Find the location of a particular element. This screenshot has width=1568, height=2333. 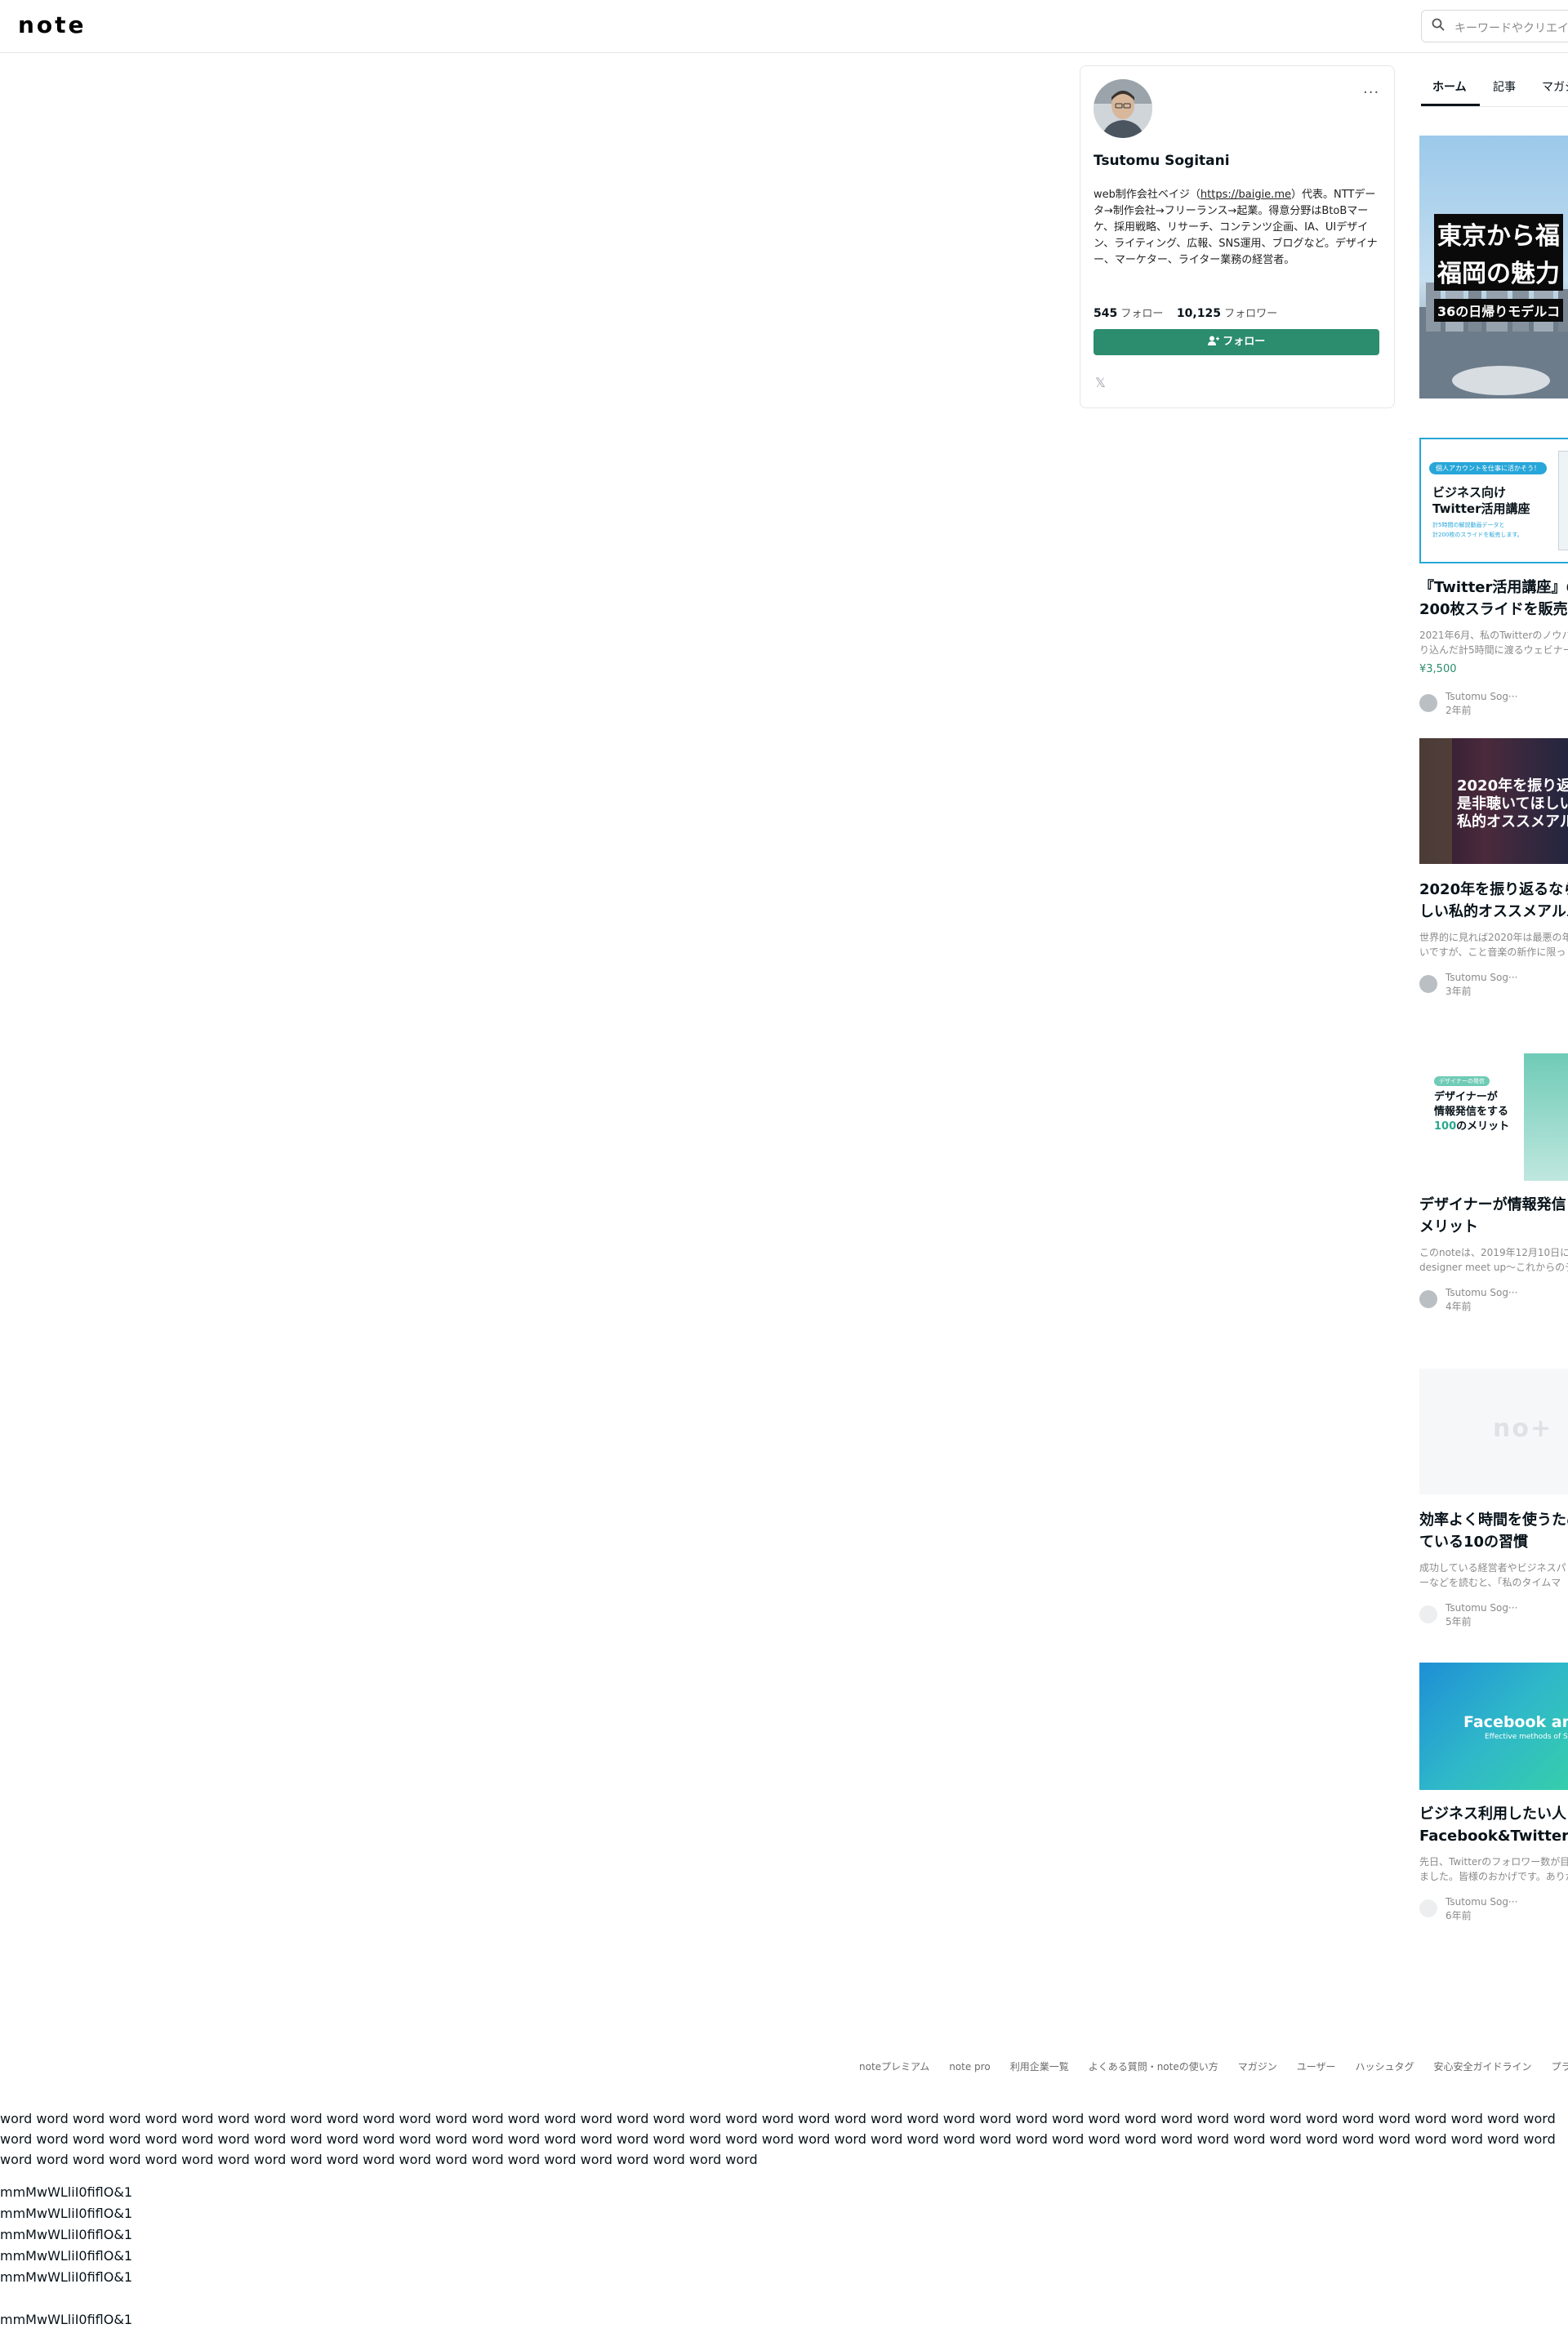

follow-button: フォロー is located at coordinates (1236, 342).